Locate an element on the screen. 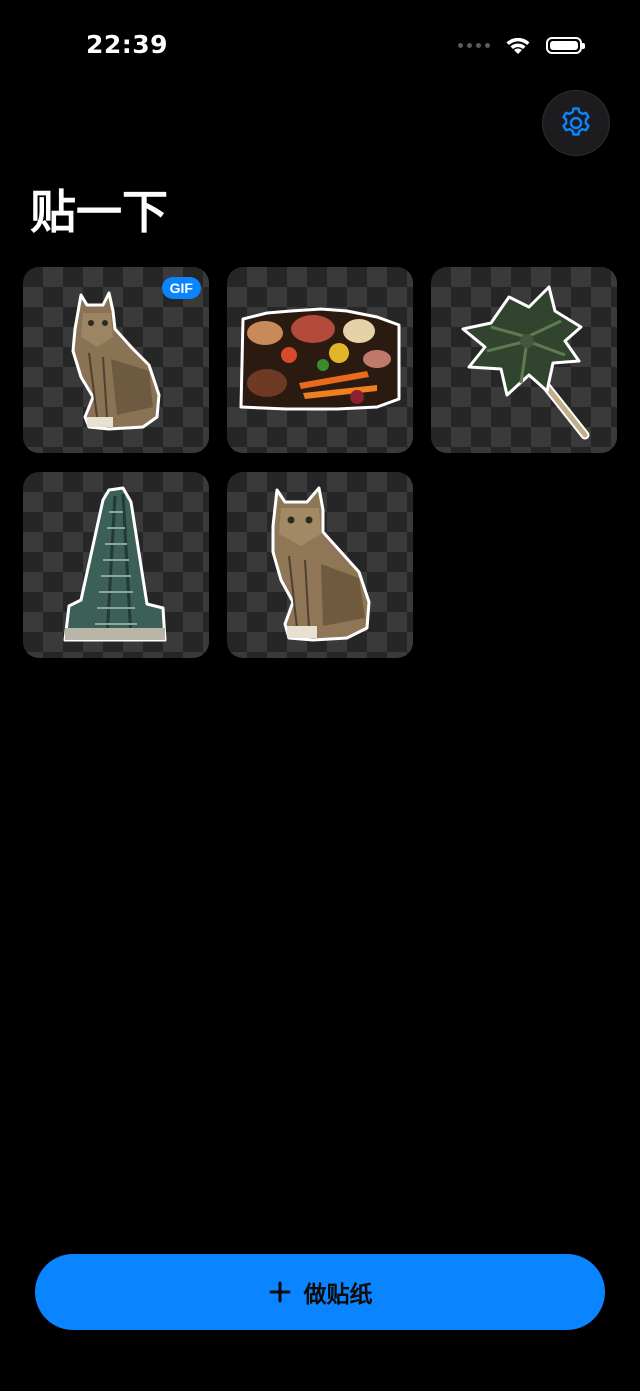 The image size is (640, 1391). sticker-item-palm-tree is located at coordinates (524, 360).